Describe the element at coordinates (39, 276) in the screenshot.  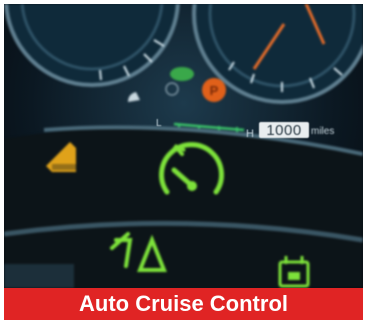
I see `lower-display-edge` at that location.